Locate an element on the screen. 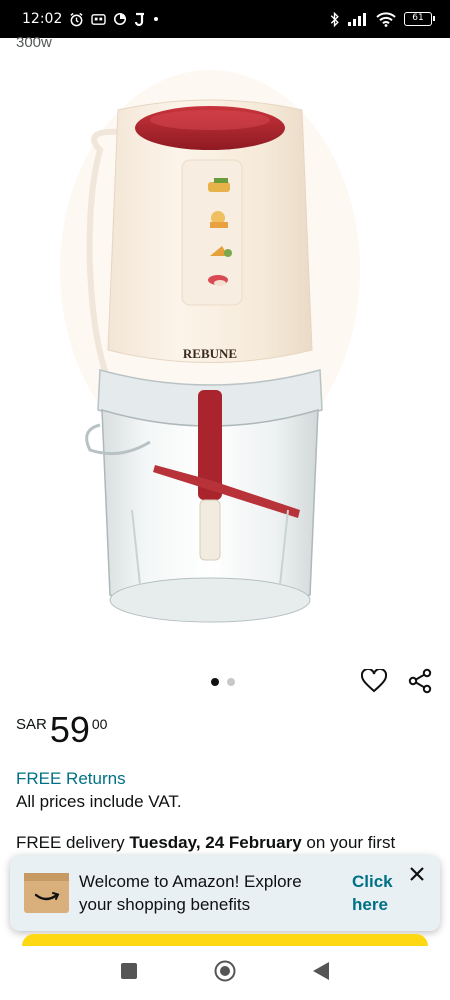 The width and height of the screenshot is (450, 1000). delivery-suffix: on your first is located at coordinates (348, 842).